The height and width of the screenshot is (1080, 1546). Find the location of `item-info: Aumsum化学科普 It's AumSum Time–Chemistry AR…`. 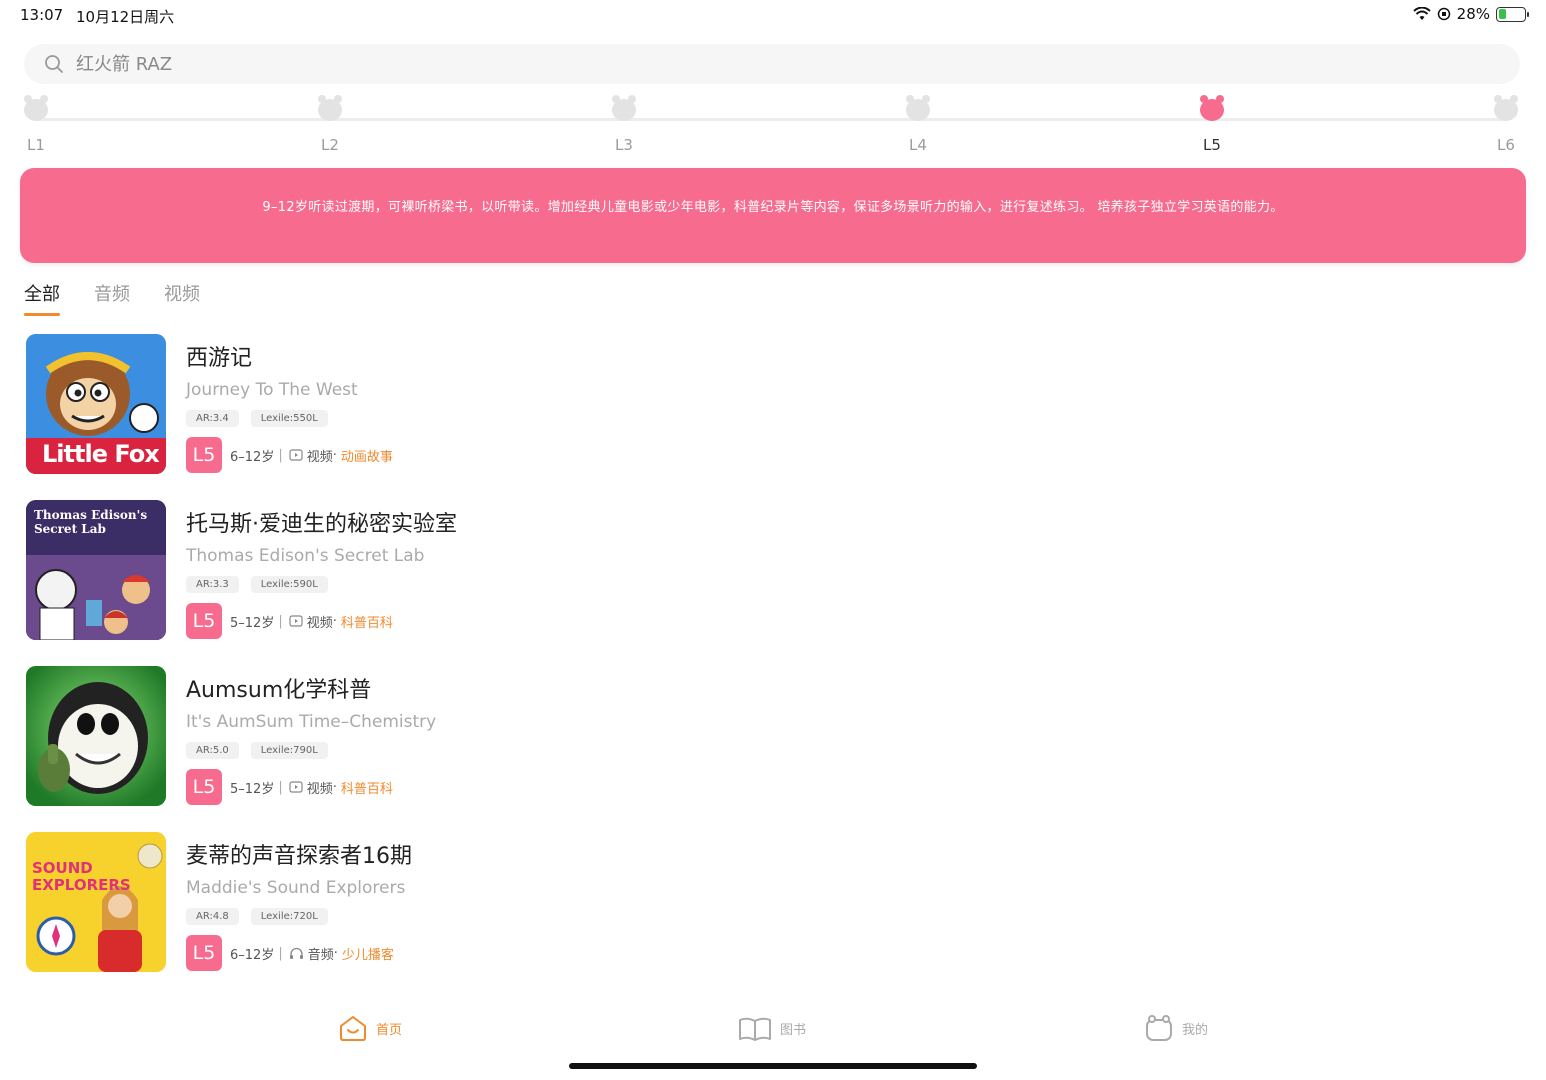

item-info: Aumsum化学科普 It's AumSum Time–Chemistry AR… is located at coordinates (311, 738).